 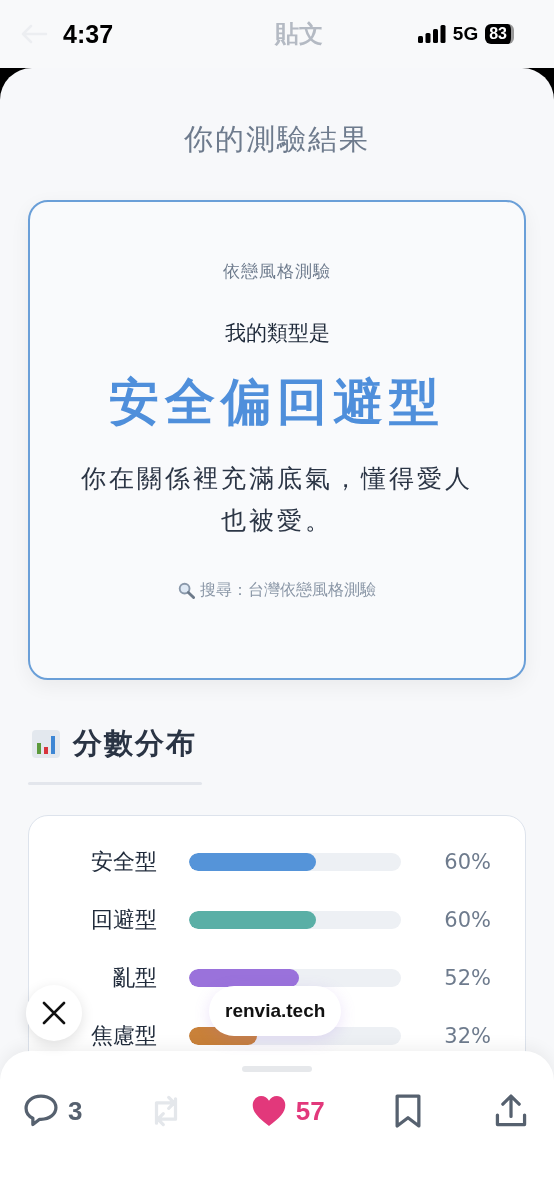 What do you see at coordinates (123, 861) in the screenshot?
I see `score-label: 安全型` at bounding box center [123, 861].